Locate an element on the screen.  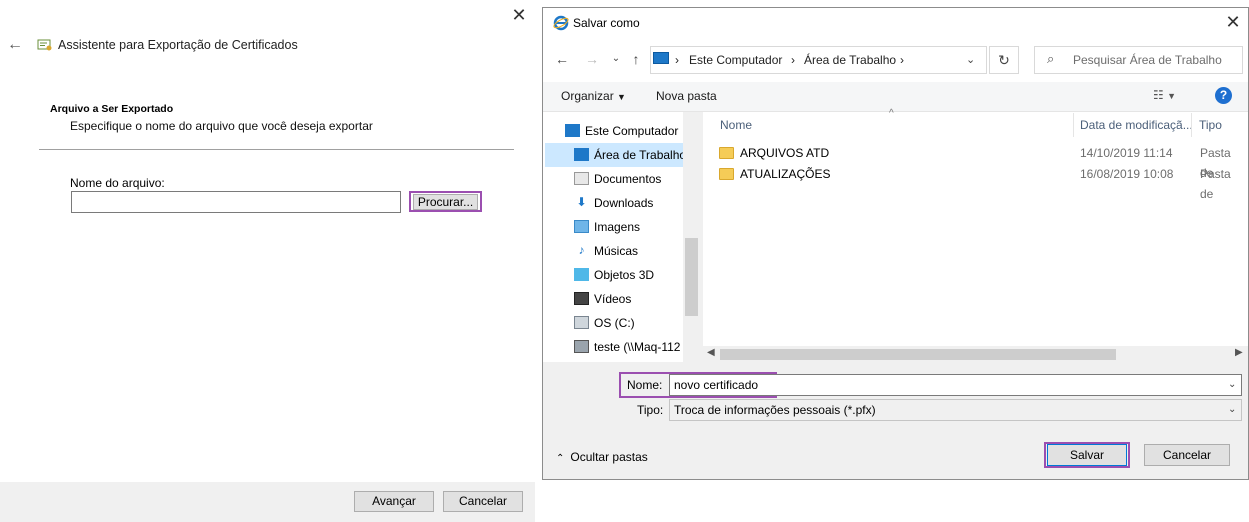
filetype-dropdown-icon: ⌄ is located at coordinates (1232, 409).